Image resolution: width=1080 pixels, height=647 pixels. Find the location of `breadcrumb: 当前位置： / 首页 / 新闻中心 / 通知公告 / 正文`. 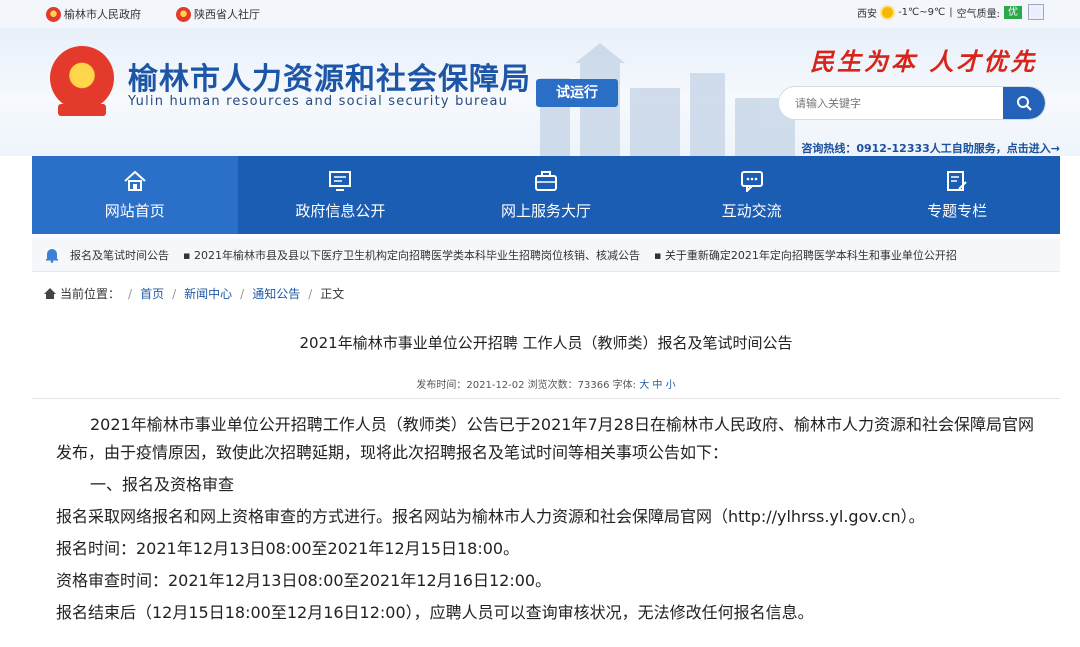

breadcrumb: 当前位置： / 首页 / 新闻中心 / 通知公告 / 正文 is located at coordinates (194, 293).